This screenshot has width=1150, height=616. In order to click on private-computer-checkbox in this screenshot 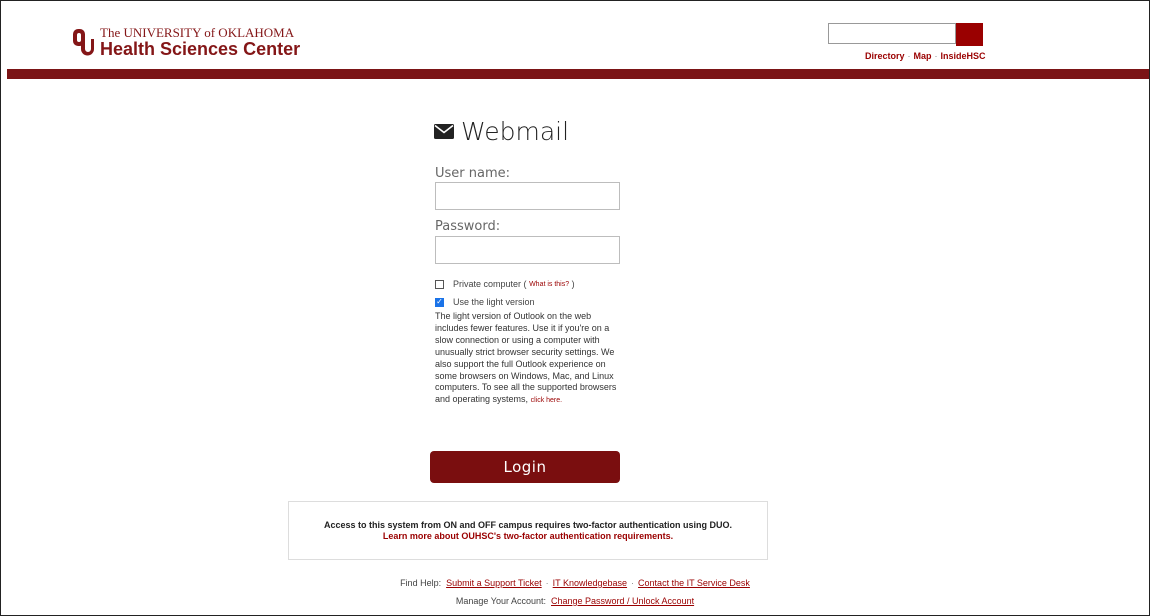, I will do `click(439, 284)`.